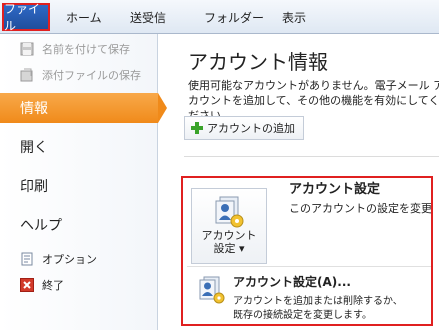  What do you see at coordinates (212, 290) in the screenshot?
I see `account-settings-small-icon` at bounding box center [212, 290].